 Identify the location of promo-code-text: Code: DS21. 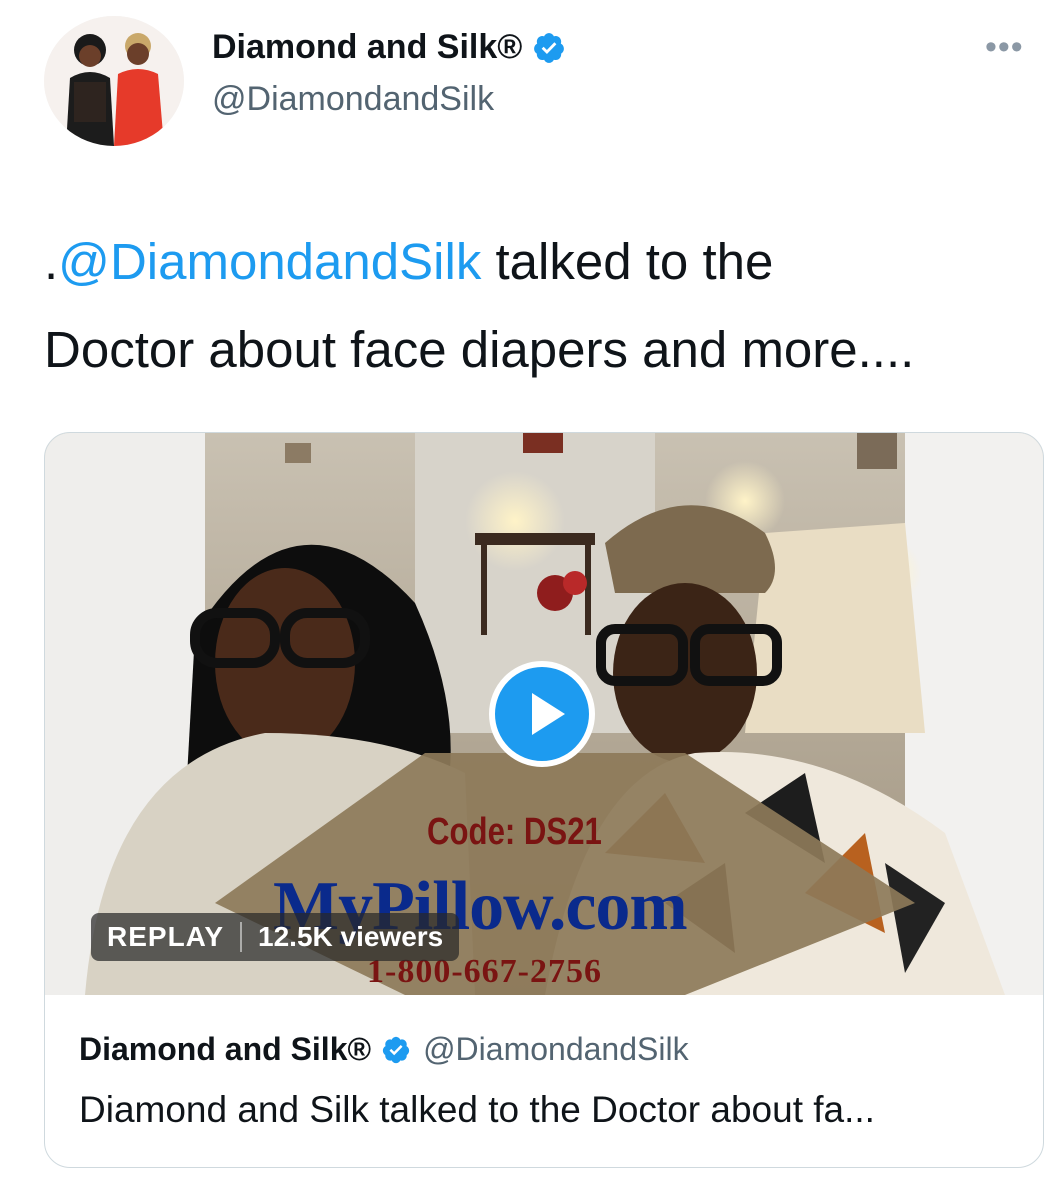
(514, 832).